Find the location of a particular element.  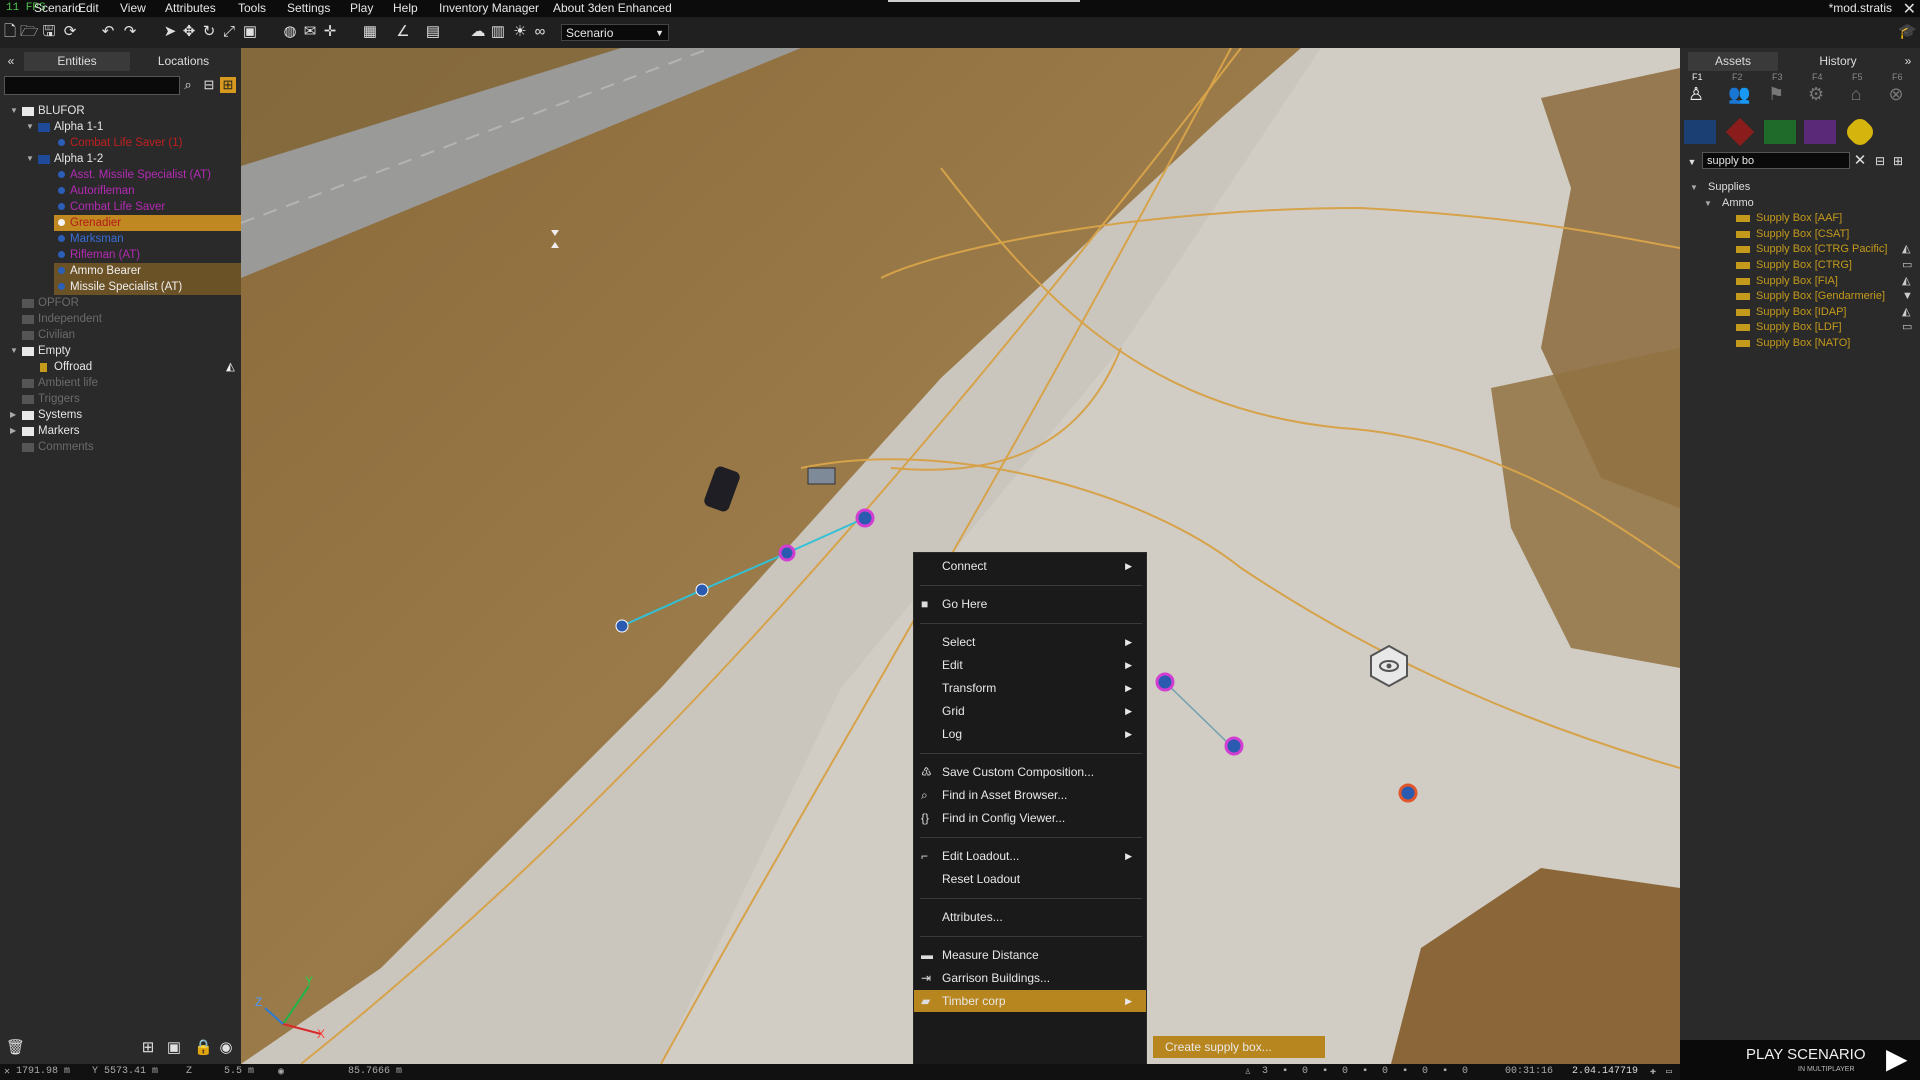

vertical-mode-icon: ✛ is located at coordinates (330, 32).